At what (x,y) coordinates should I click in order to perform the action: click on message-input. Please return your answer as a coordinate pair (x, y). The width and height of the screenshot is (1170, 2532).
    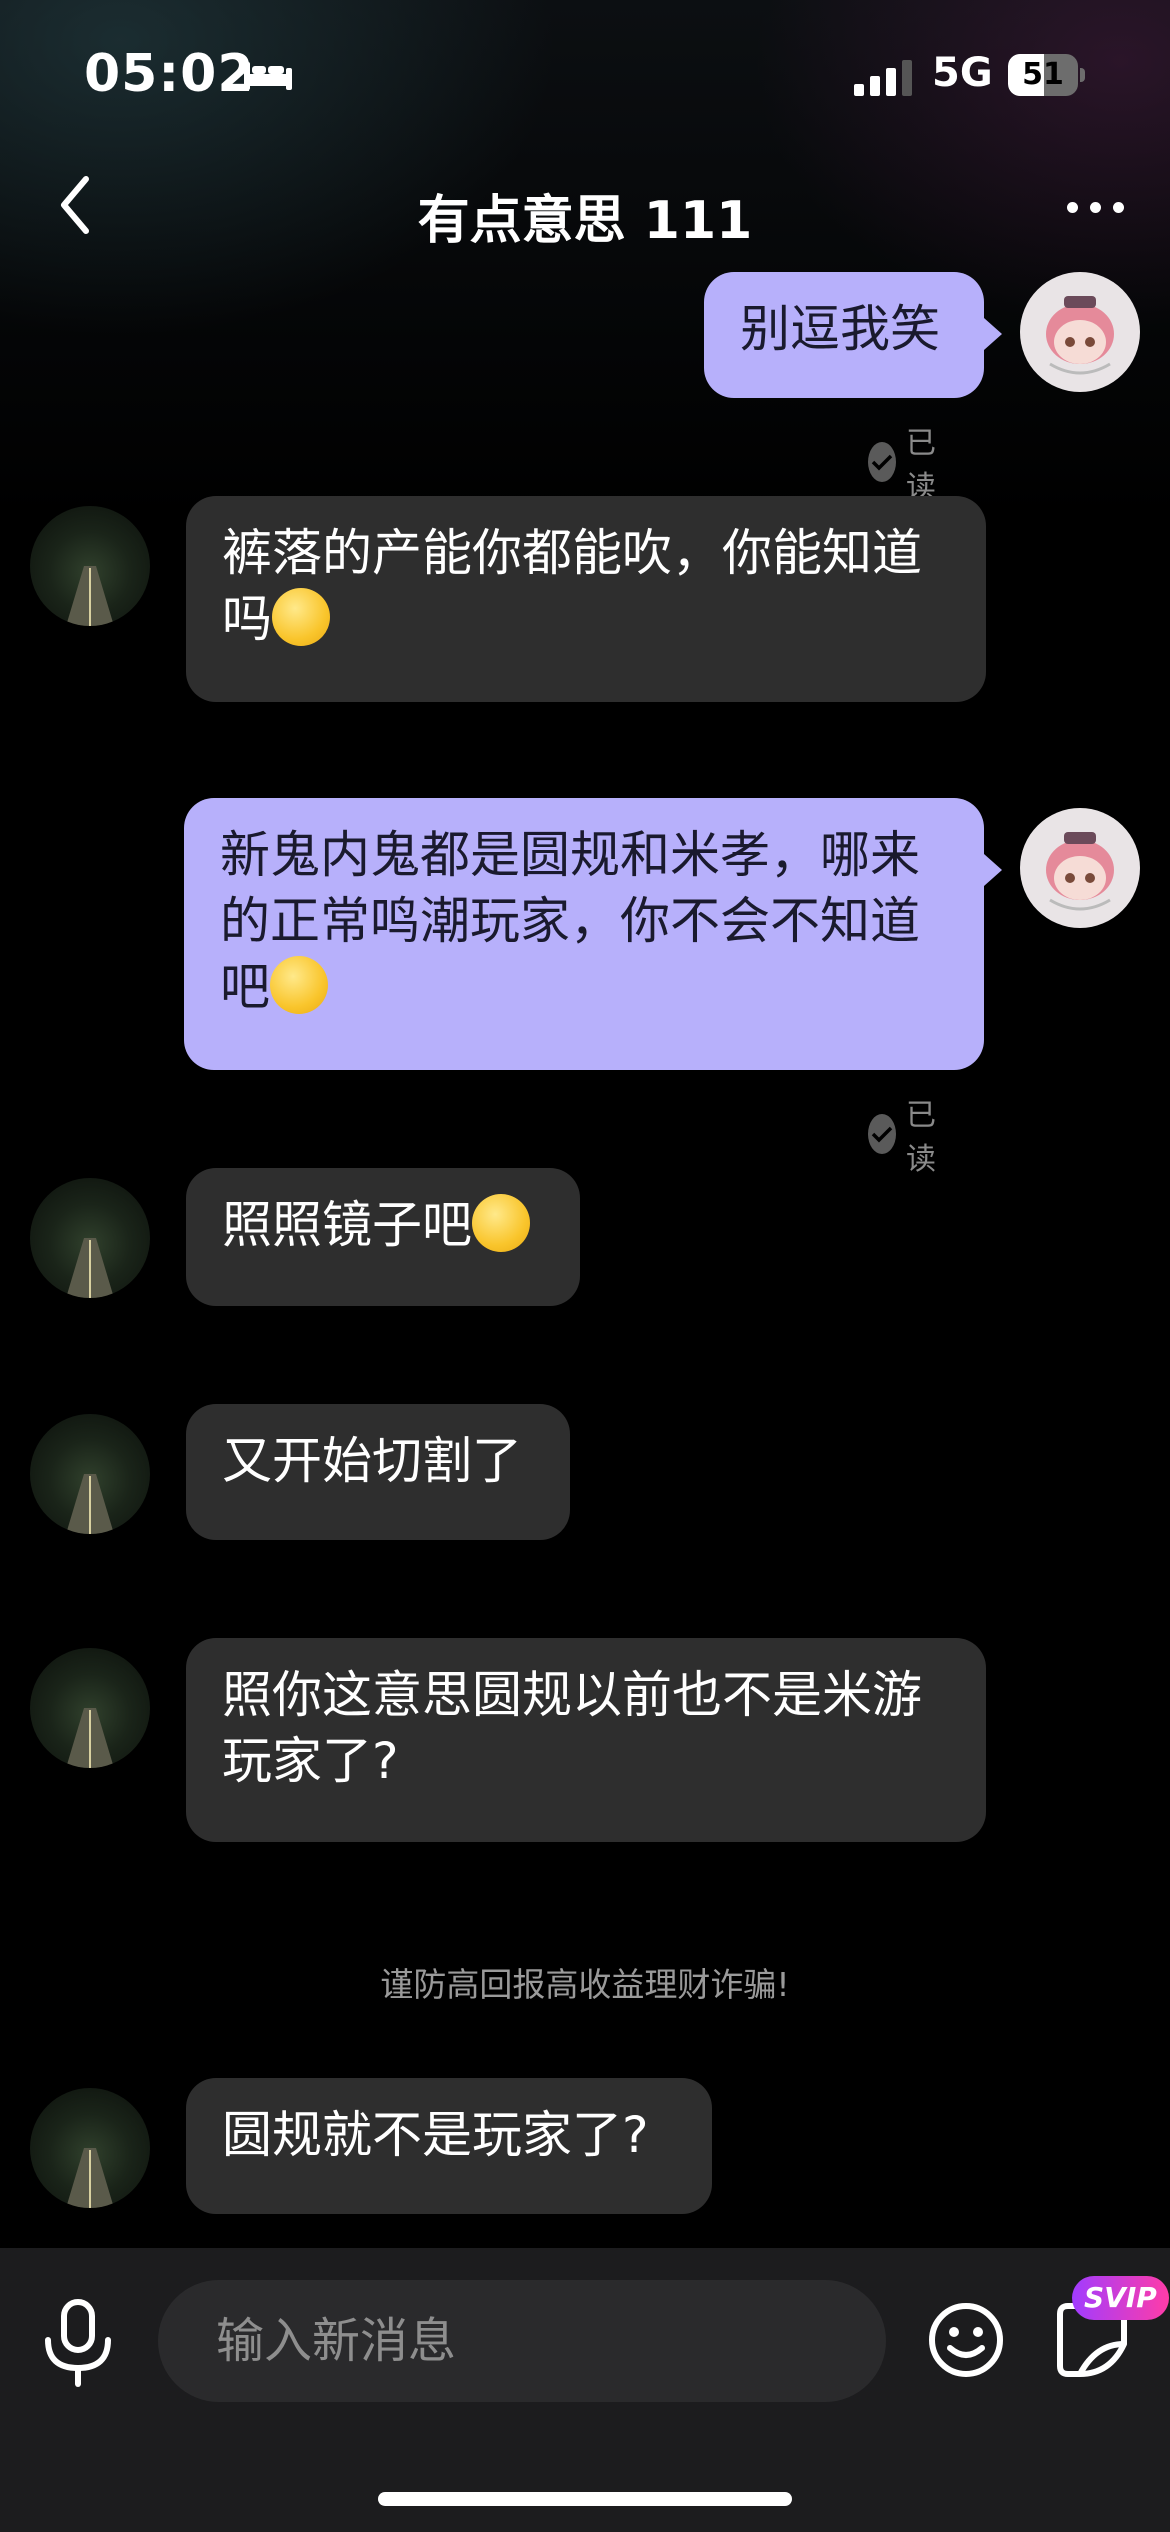
    Looking at the image, I should click on (522, 2341).